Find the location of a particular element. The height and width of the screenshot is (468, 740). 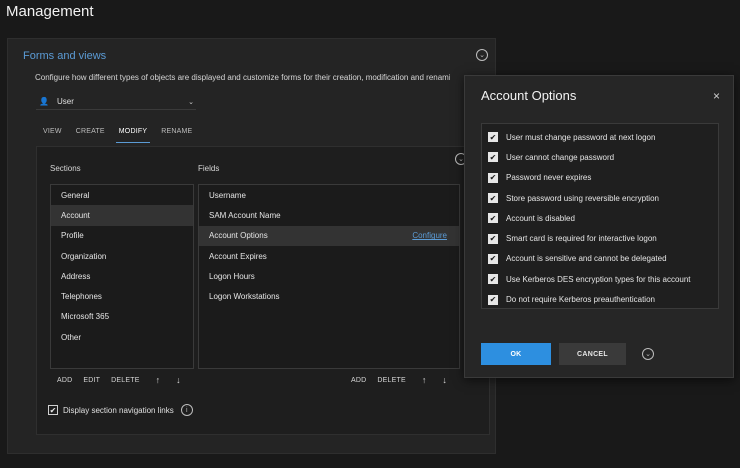

option-label: Account is disabled is located at coordinates (540, 218).